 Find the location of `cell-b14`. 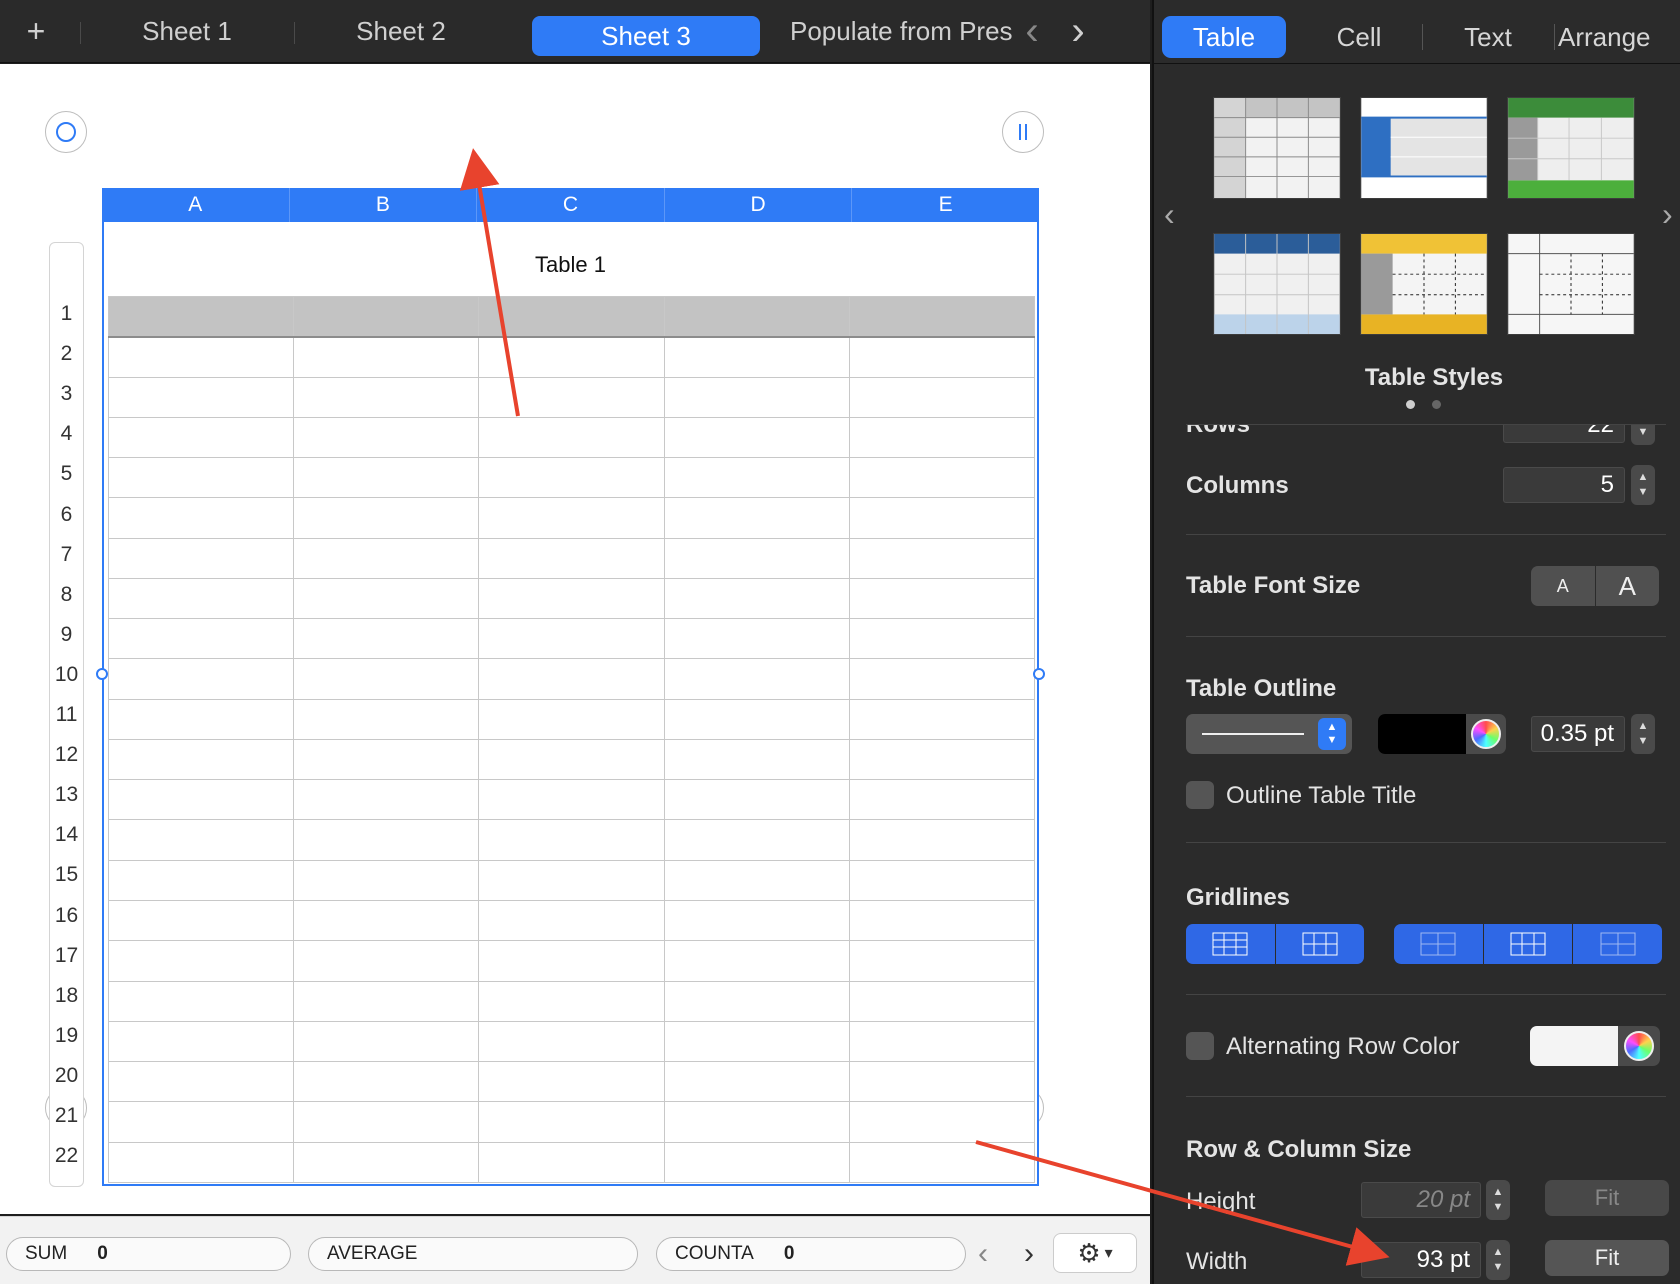

cell-b14 is located at coordinates (386, 840).